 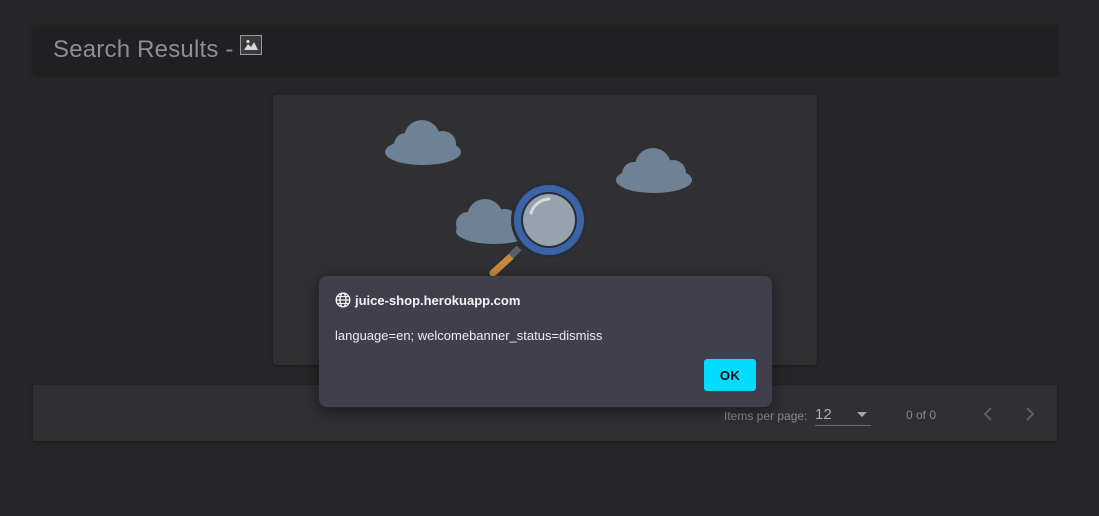 I want to click on ok-button: OK, so click(x=730, y=375).